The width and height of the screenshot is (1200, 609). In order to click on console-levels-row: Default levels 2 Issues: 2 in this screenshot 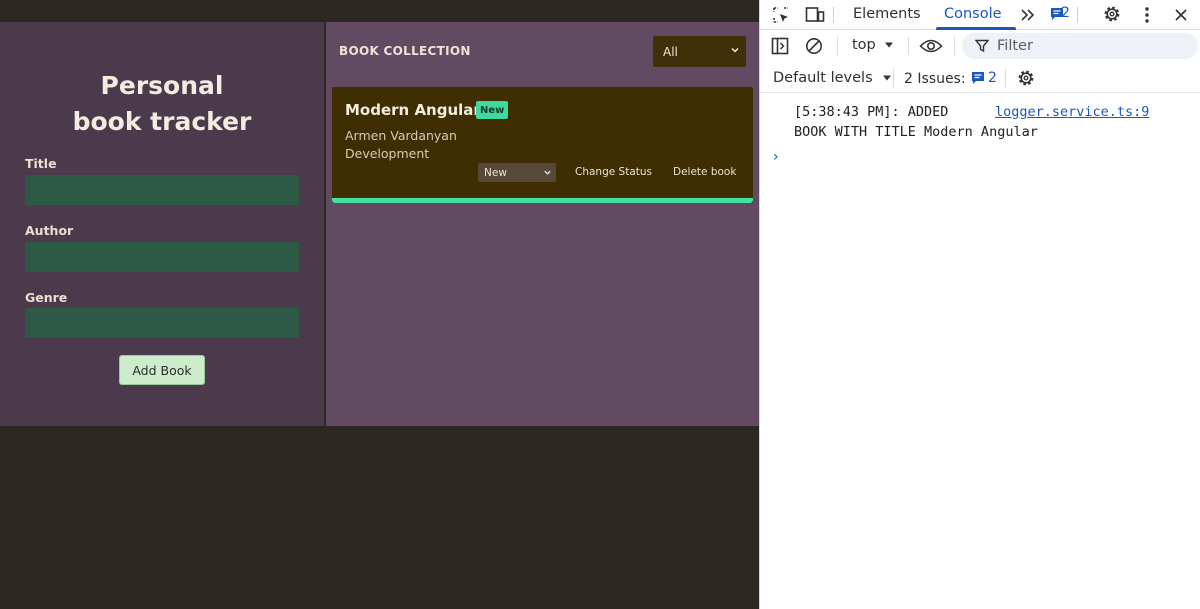, I will do `click(980, 78)`.